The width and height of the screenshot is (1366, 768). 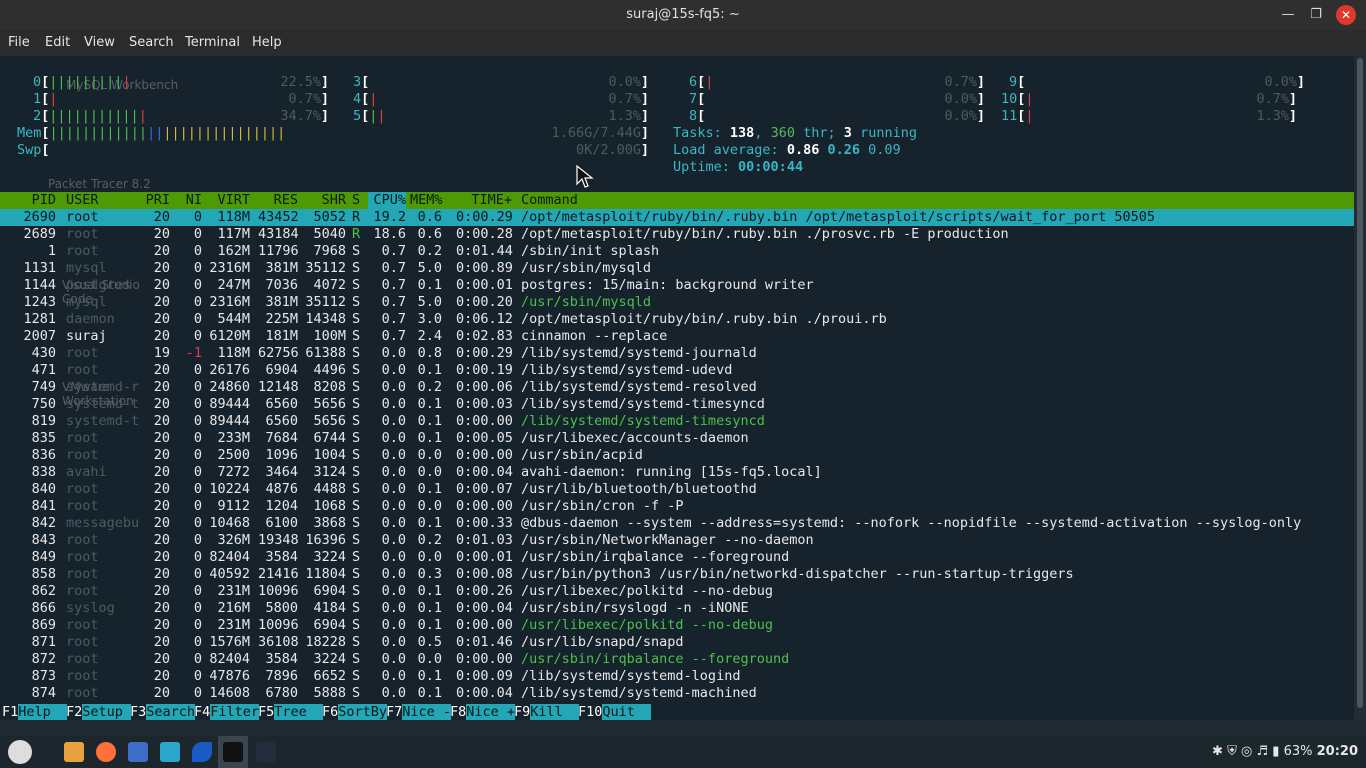 What do you see at coordinates (57, 42) in the screenshot?
I see `menu-edit: Edit` at bounding box center [57, 42].